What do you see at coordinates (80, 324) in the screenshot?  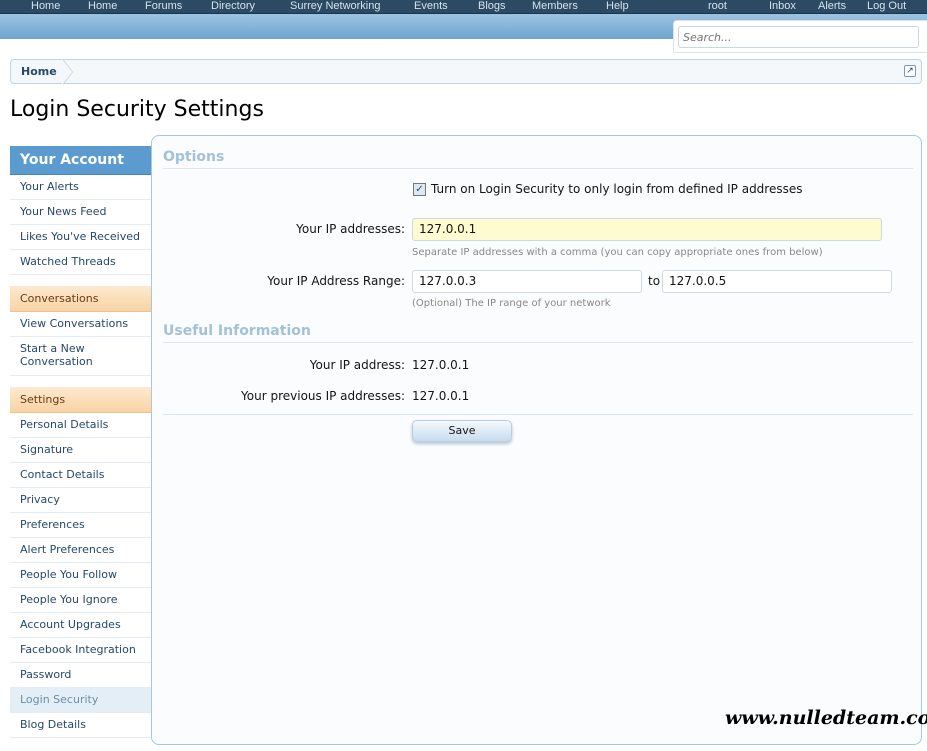 I see `sidebar-item-view-conversations: View Conversations` at bounding box center [80, 324].